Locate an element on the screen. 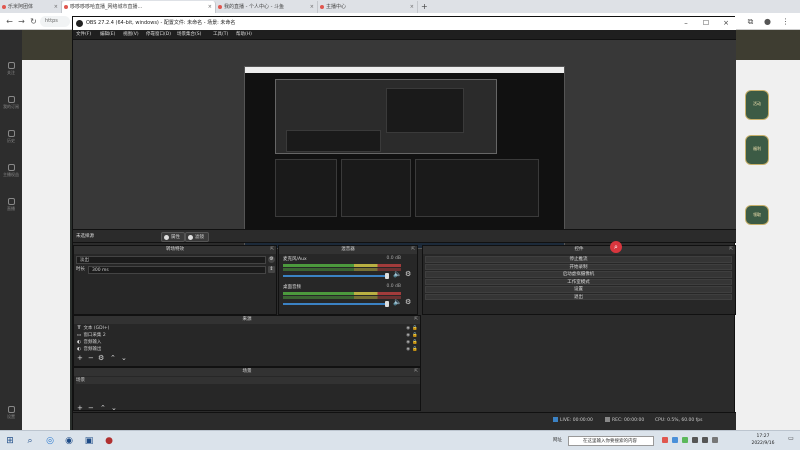  duration-stepper: ⇕ is located at coordinates (271, 269).